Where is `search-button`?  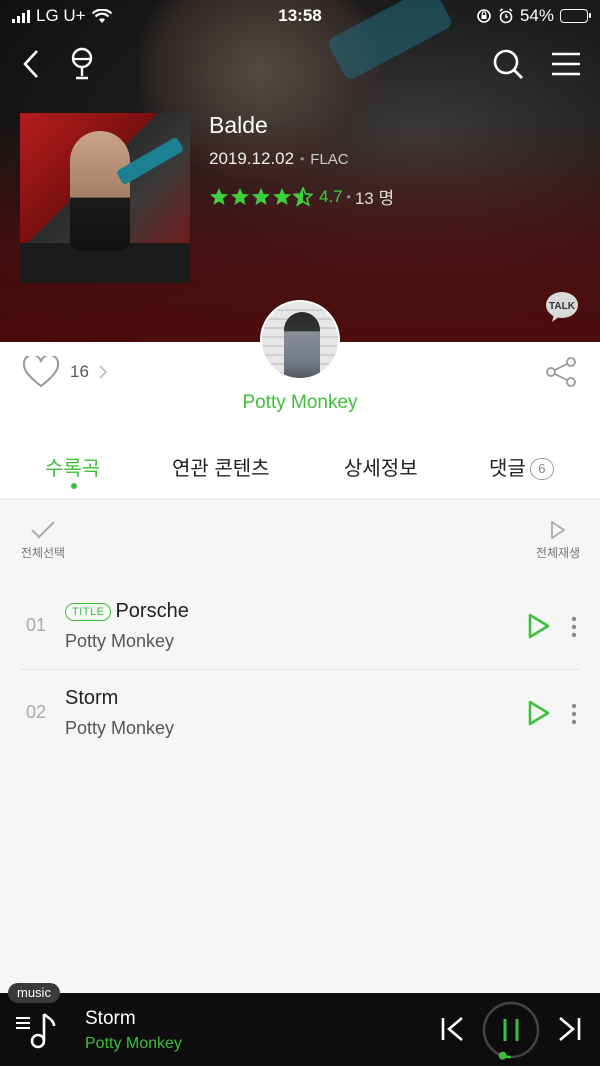
search-button is located at coordinates (508, 64).